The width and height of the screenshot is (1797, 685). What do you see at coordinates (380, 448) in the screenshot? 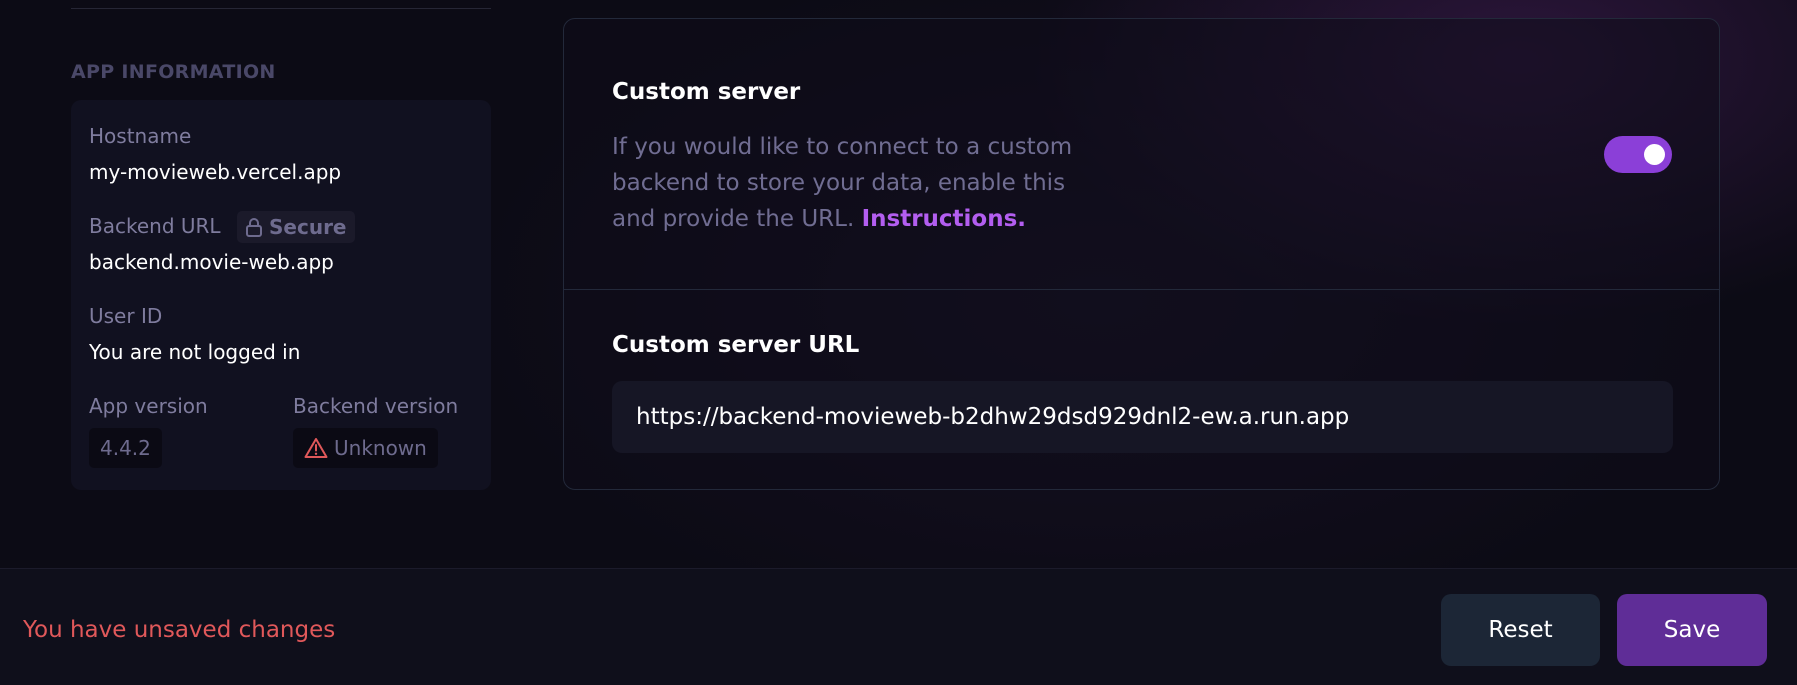
I see `backend-version-value: Unknown` at bounding box center [380, 448].